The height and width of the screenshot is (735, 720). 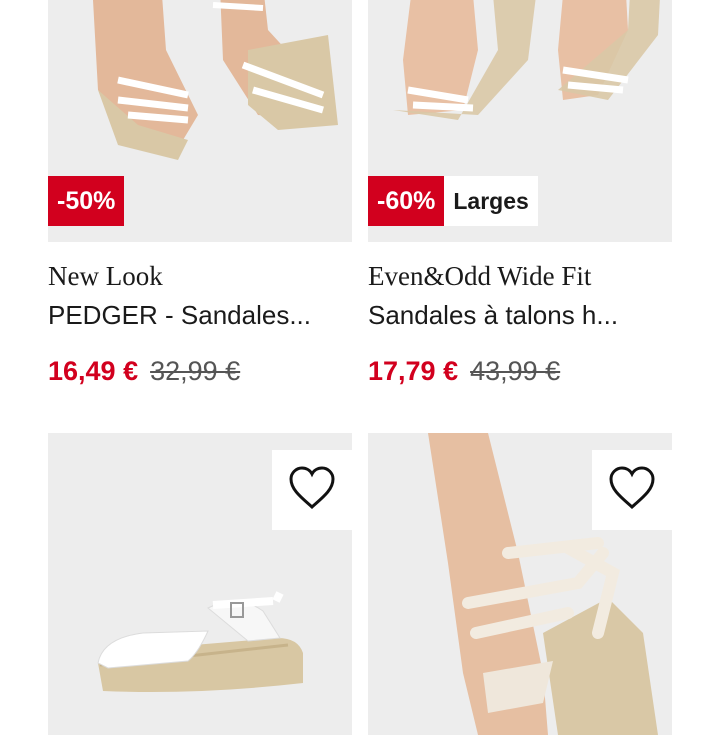 I want to click on sale-price: 17,79 €, so click(x=413, y=371).